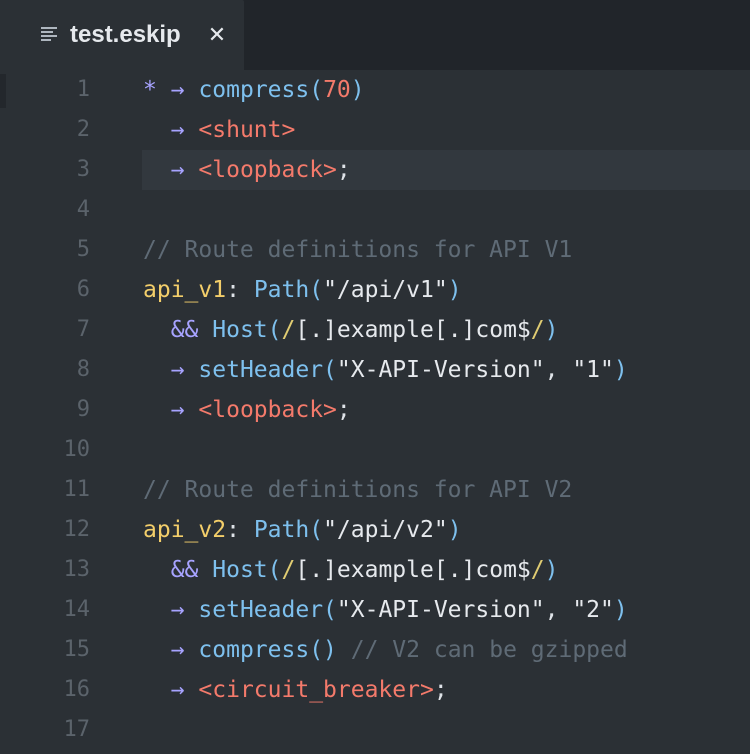  Describe the element at coordinates (247, 130) in the screenshot. I see `shunt-token: <shunt>` at that location.